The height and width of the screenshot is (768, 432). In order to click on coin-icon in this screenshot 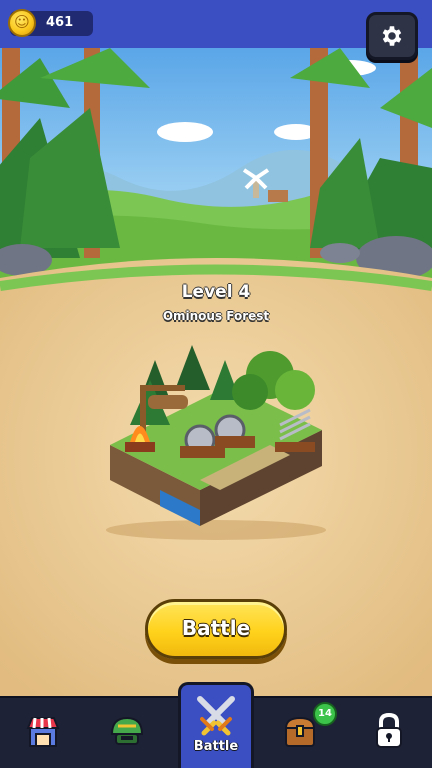, I will do `click(22, 23)`.